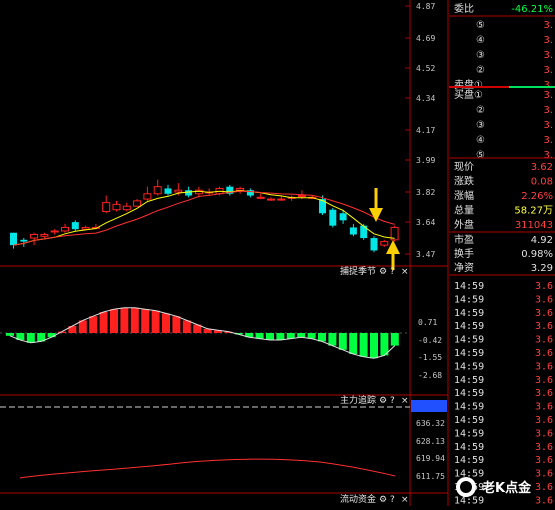 This screenshot has width=555, height=510. Describe the element at coordinates (425, 98) in the screenshot. I see `price-axis-label: 4.34` at that location.